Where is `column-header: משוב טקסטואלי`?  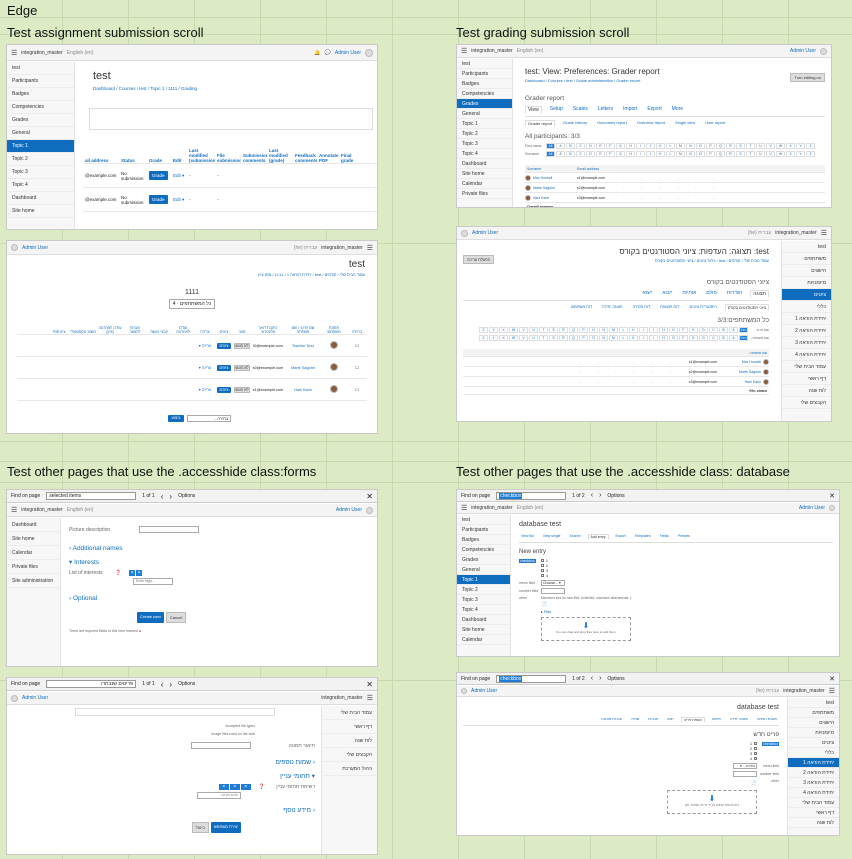 column-header: משוב טקסטואלי is located at coordinates (83, 332).